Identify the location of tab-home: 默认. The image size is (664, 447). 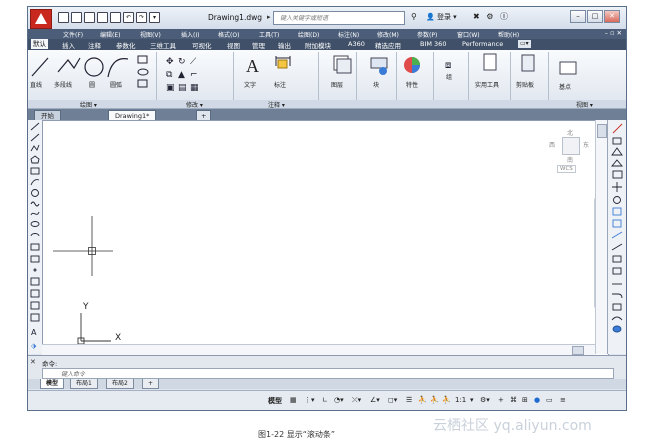
(39, 44).